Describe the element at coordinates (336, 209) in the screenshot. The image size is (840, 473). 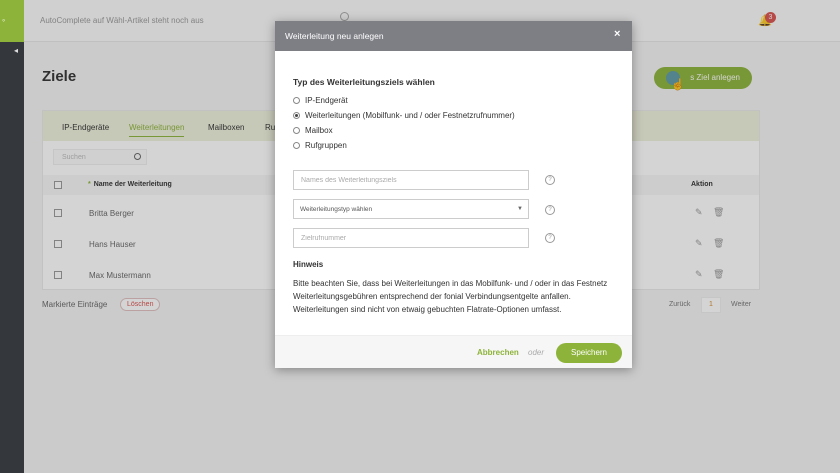
I see `select-value: Weiterleitungstyp wählen` at that location.